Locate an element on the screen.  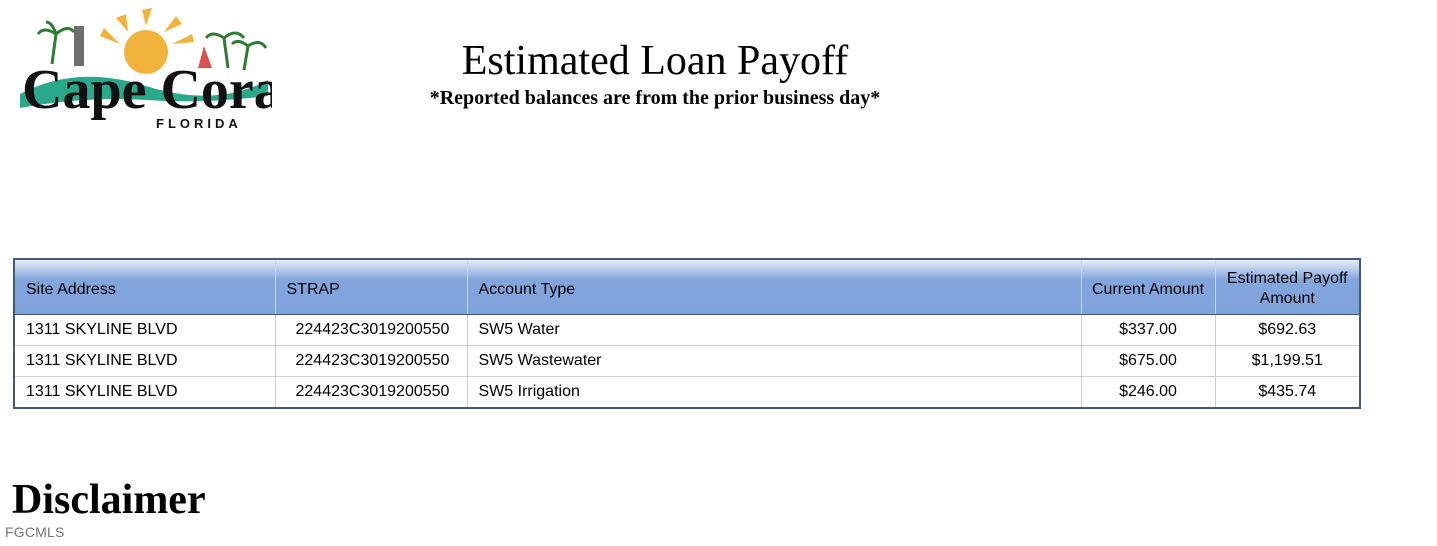
page-title: Estimated Loan Payoff is located at coordinates (655, 61).